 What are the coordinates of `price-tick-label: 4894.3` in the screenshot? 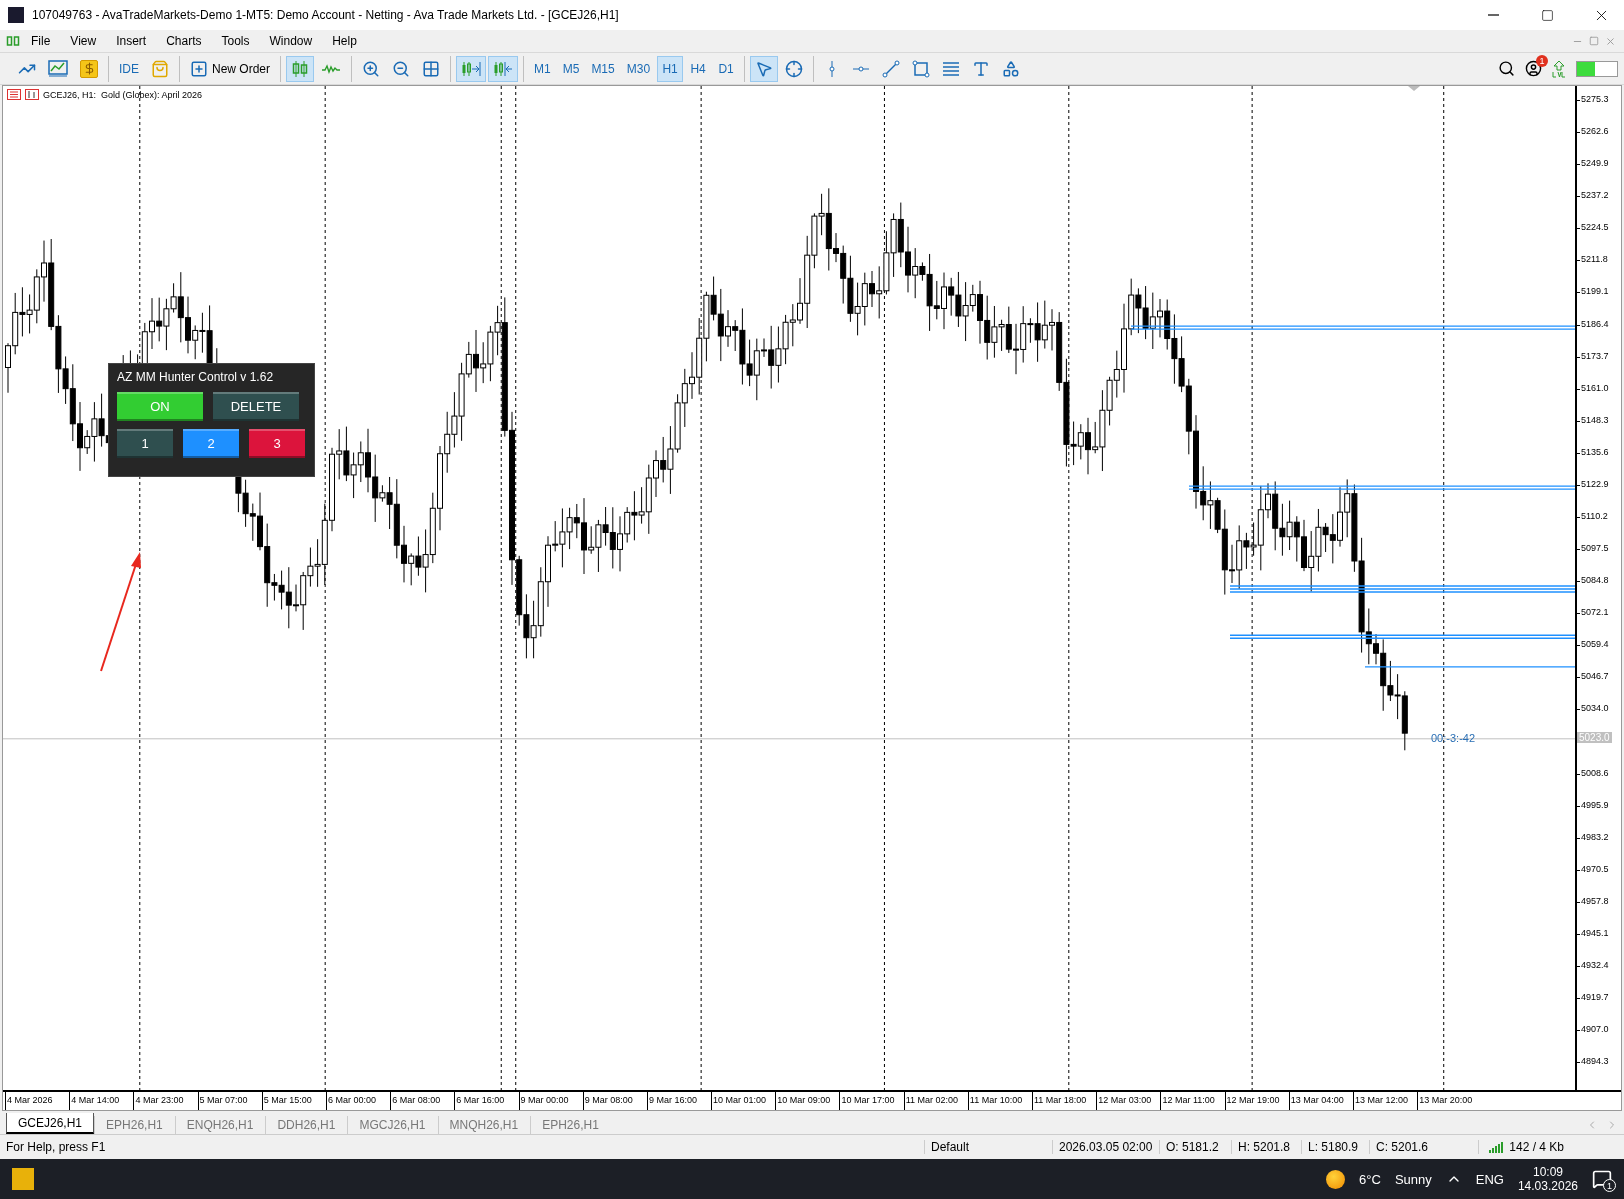 It's located at (1595, 1061).